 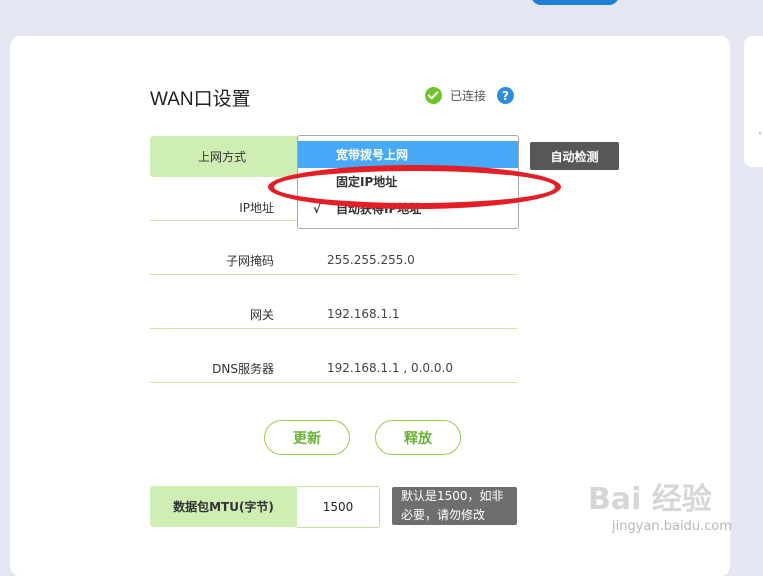 I want to click on top-tab-indicator, so click(x=575, y=2).